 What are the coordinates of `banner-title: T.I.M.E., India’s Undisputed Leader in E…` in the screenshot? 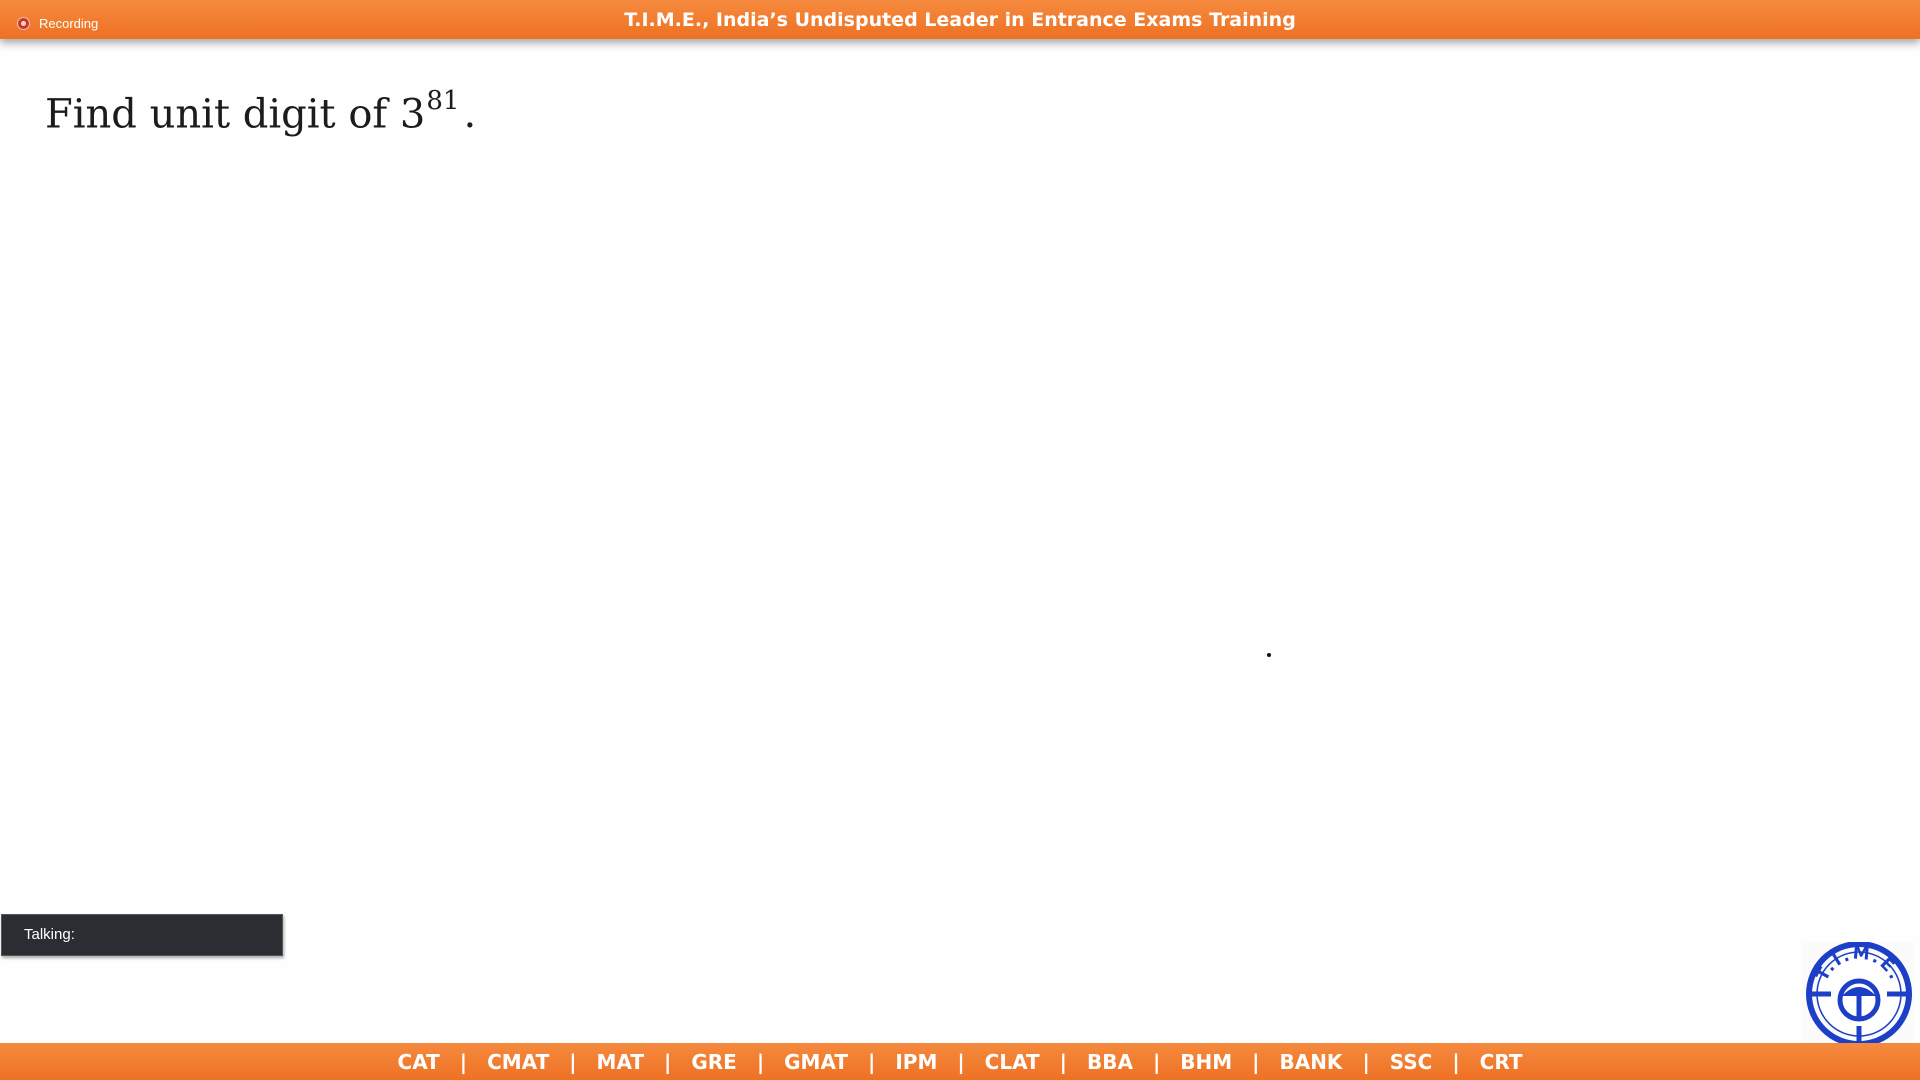 It's located at (960, 20).